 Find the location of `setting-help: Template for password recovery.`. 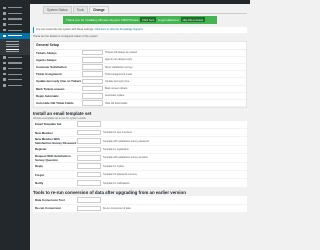

setting-help: Template for password recovery. is located at coordinates (120, 175).